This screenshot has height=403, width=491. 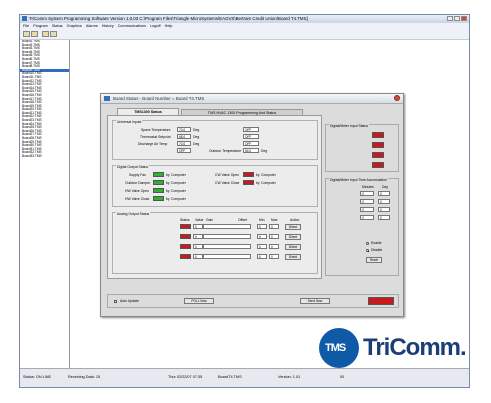 I want to click on digital-input-title: Digital/Meter Input Status, so click(x=349, y=126).